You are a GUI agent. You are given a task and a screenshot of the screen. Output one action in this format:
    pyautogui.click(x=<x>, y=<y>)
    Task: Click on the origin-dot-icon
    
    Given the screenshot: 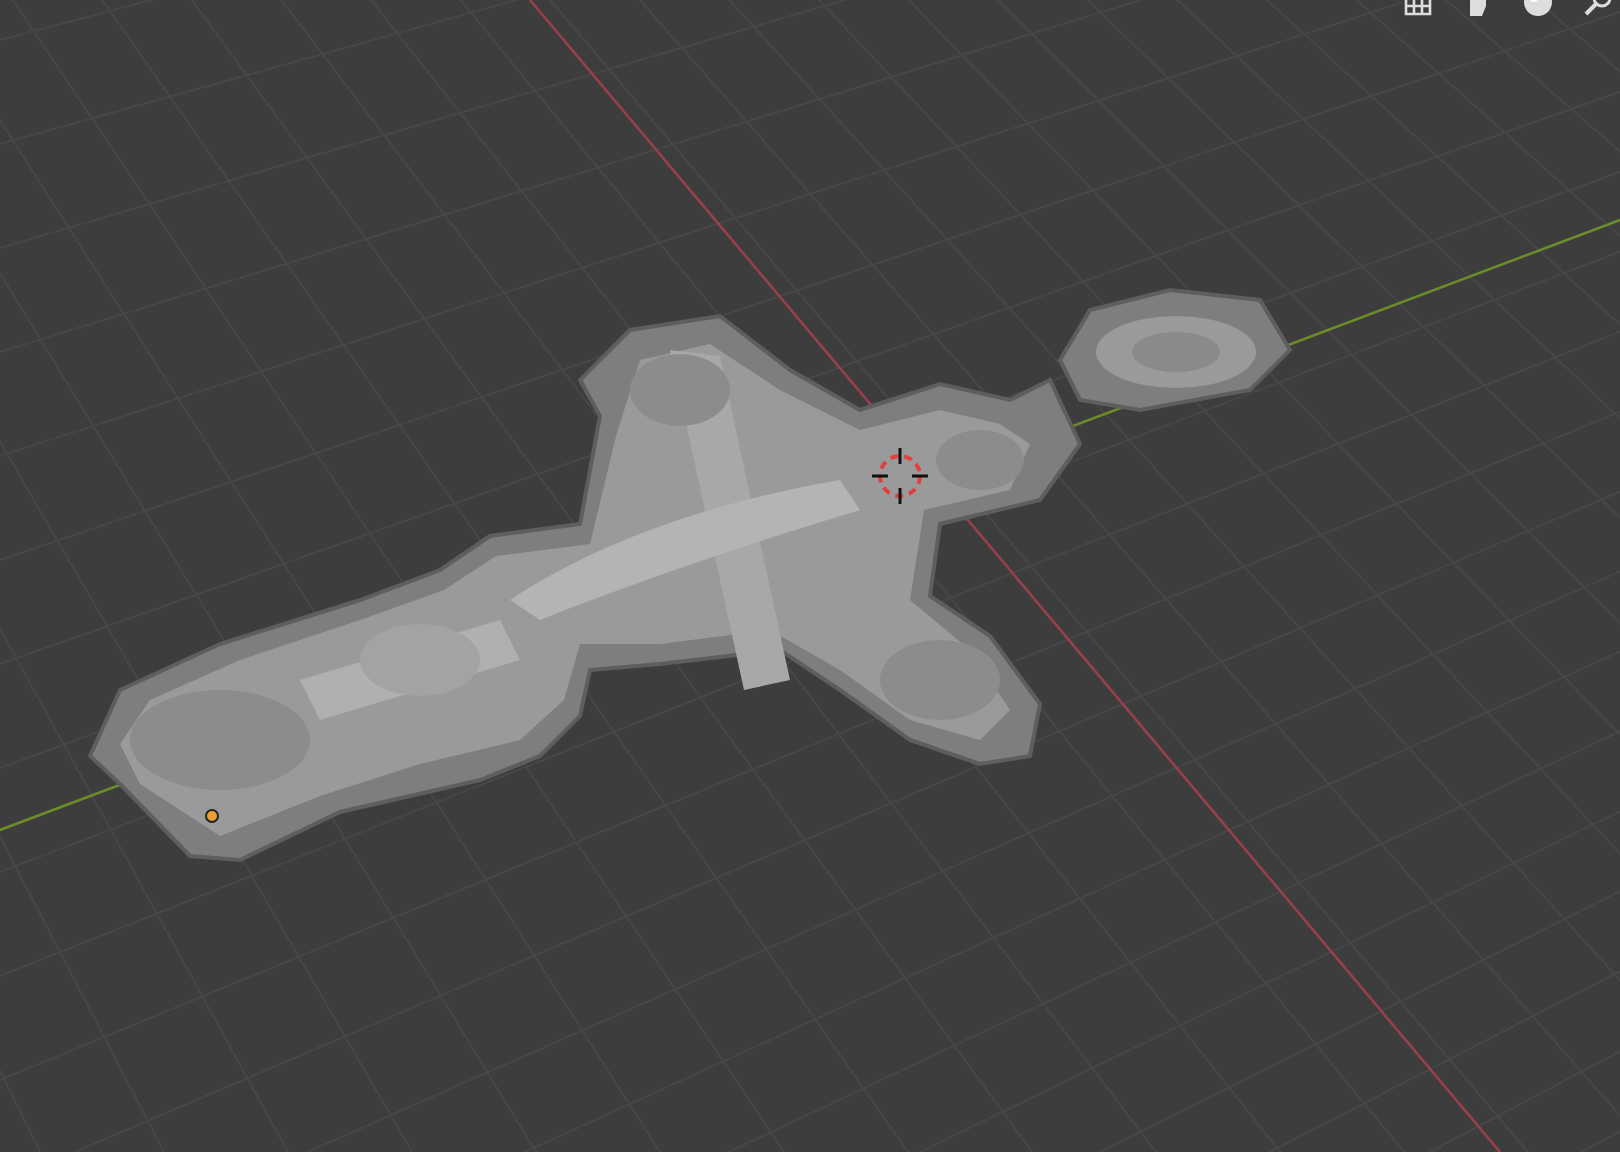 What is the action you would take?
    pyautogui.click(x=212, y=816)
    